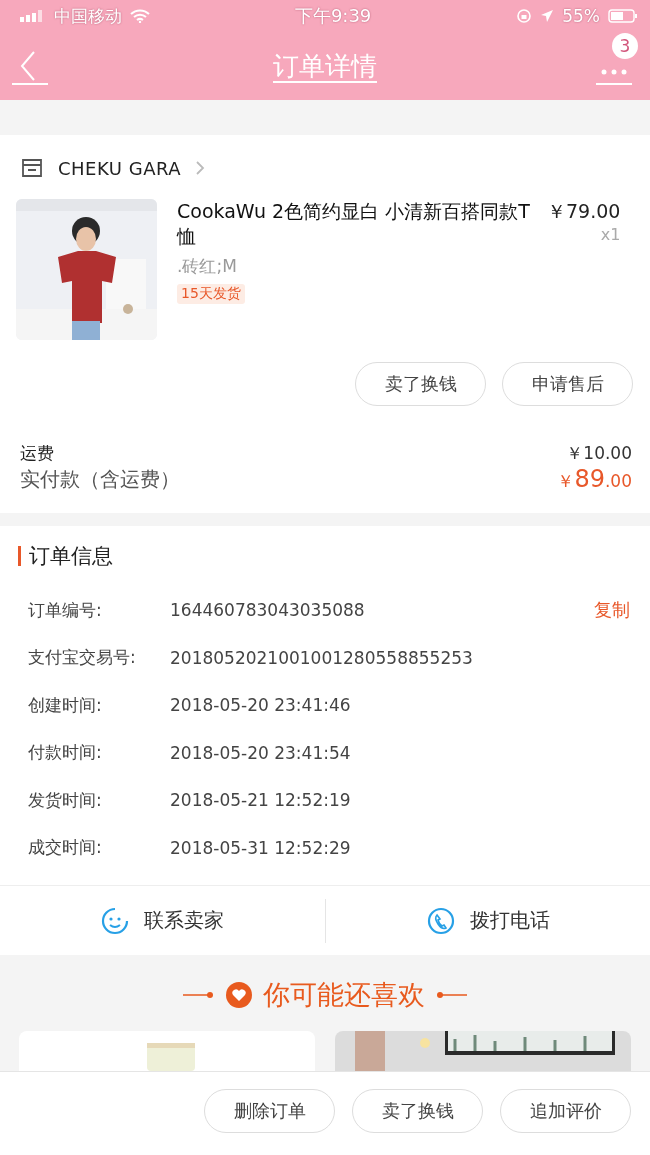  What do you see at coordinates (65, 610) in the screenshot?
I see `info-label: 订单编号:` at bounding box center [65, 610].